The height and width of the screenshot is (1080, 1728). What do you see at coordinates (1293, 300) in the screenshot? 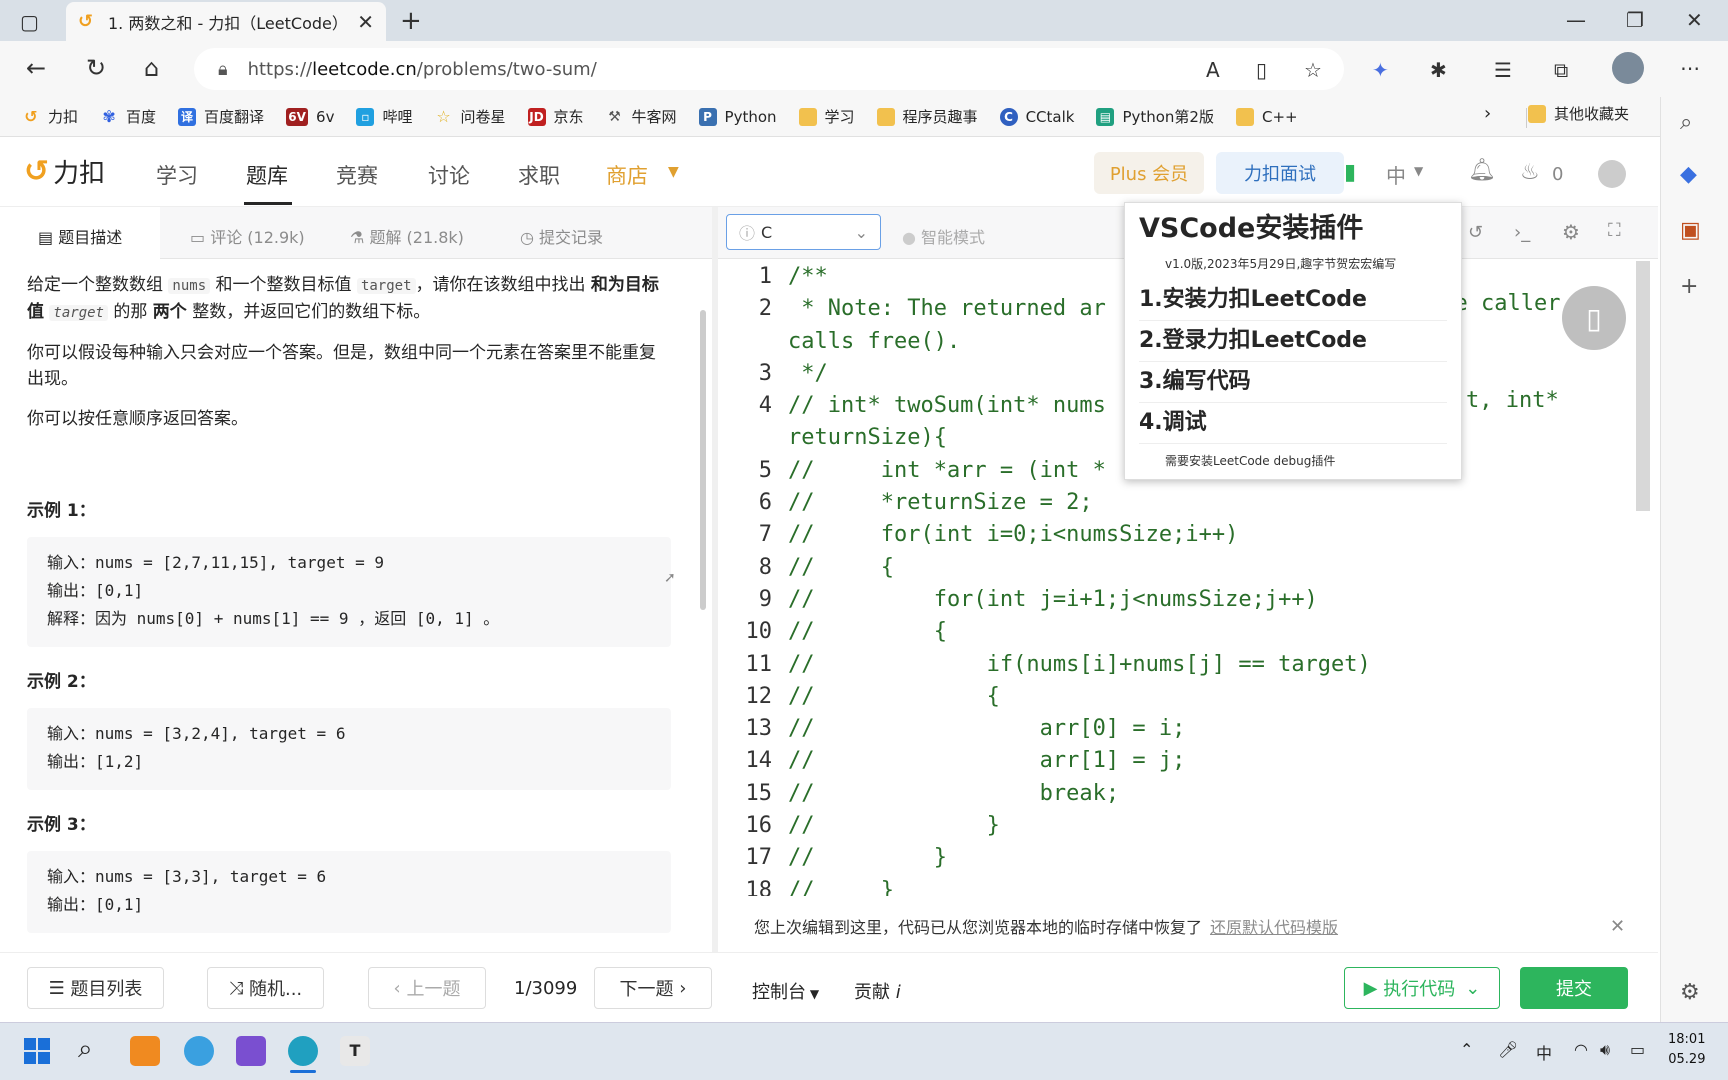
I see `popup-item: 1.安装力扣LeetCode` at bounding box center [1293, 300].